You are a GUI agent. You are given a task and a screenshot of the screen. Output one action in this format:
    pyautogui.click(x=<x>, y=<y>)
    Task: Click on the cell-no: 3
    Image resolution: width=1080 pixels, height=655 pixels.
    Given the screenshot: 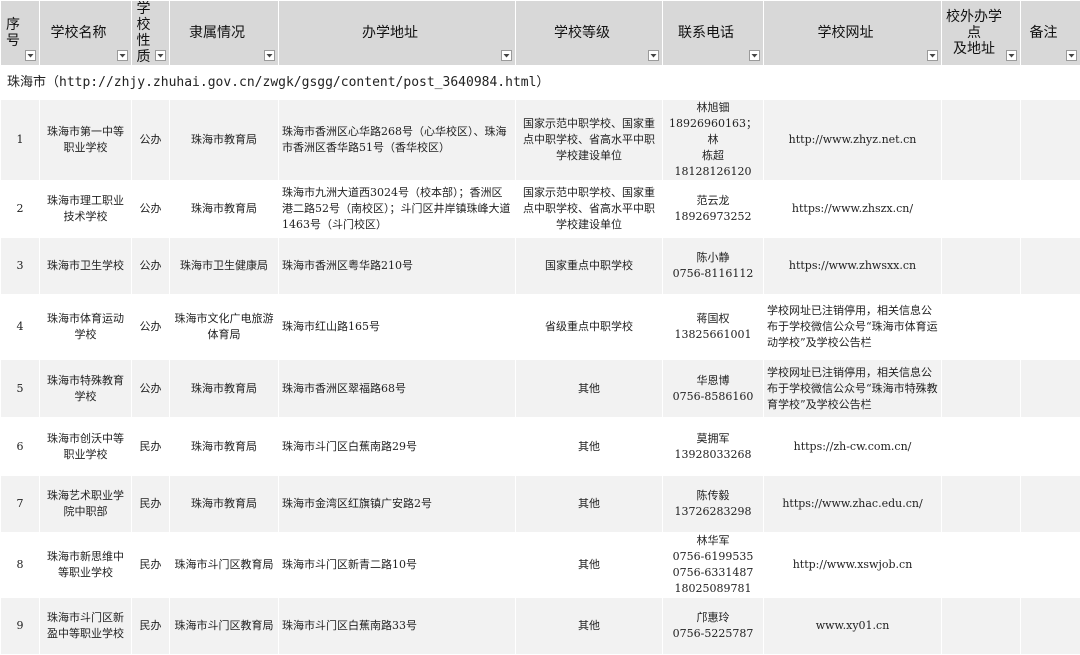 What is the action you would take?
    pyautogui.click(x=20, y=266)
    